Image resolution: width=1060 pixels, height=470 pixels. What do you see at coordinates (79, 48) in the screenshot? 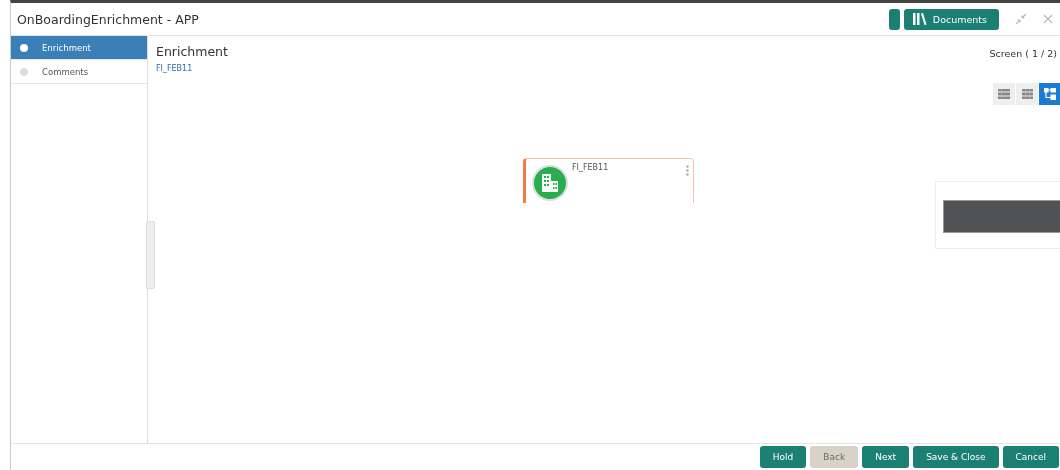
I see `step-item: Enrichment` at bounding box center [79, 48].